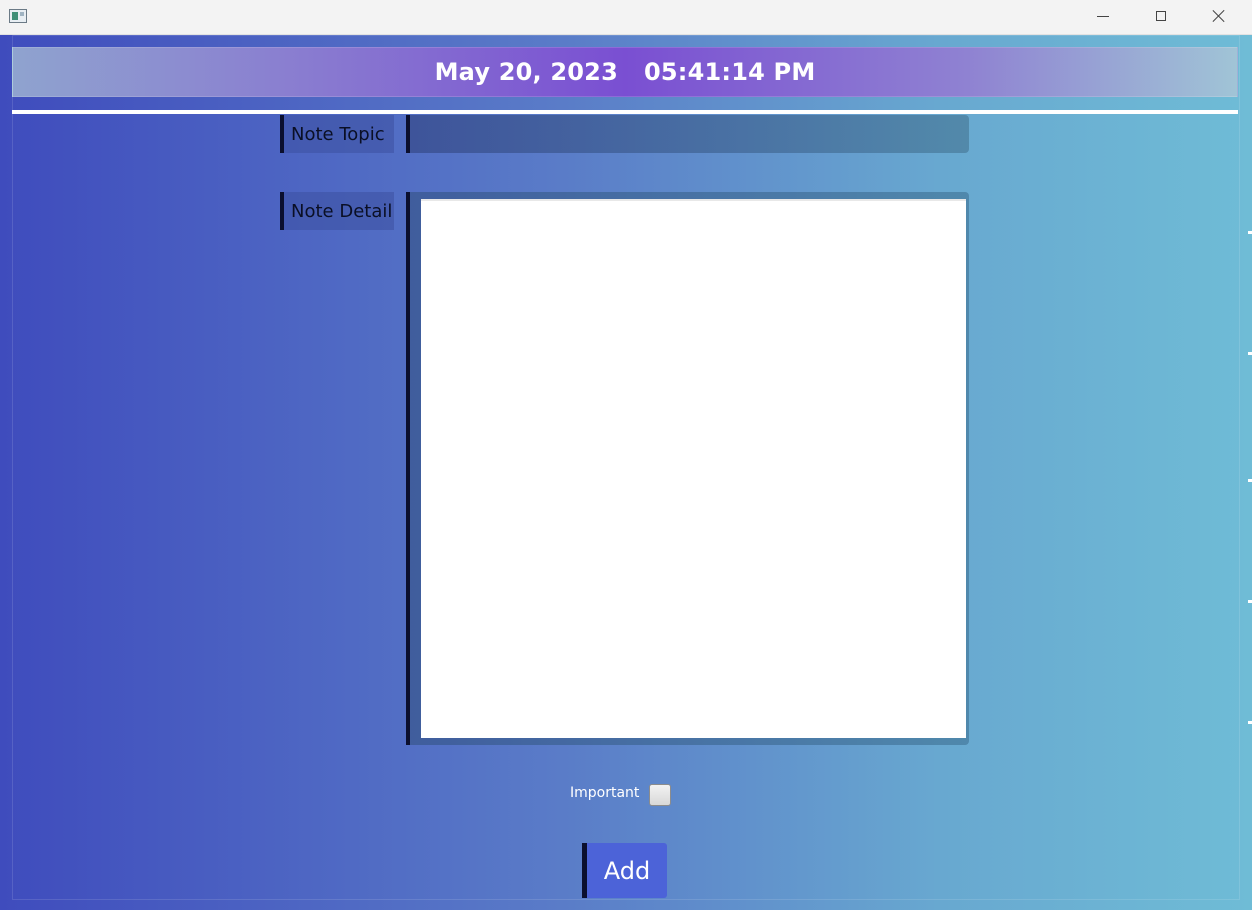 This screenshot has width=1252, height=910. Describe the element at coordinates (624, 870) in the screenshot. I see `add-button: Add` at that location.